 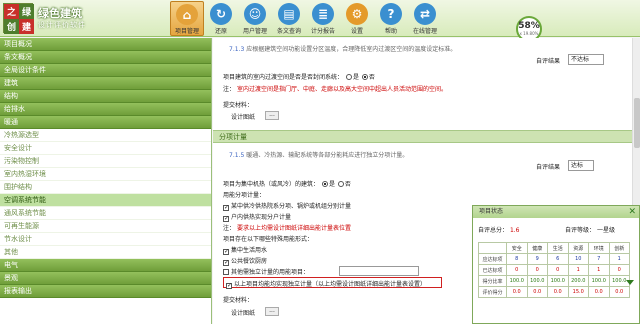 I want to click on note-line: 注： 室内过渡空间是指门厅、中庭、走廊以及高大空间中超出人员活动范围的空间。, so click(x=335, y=88).